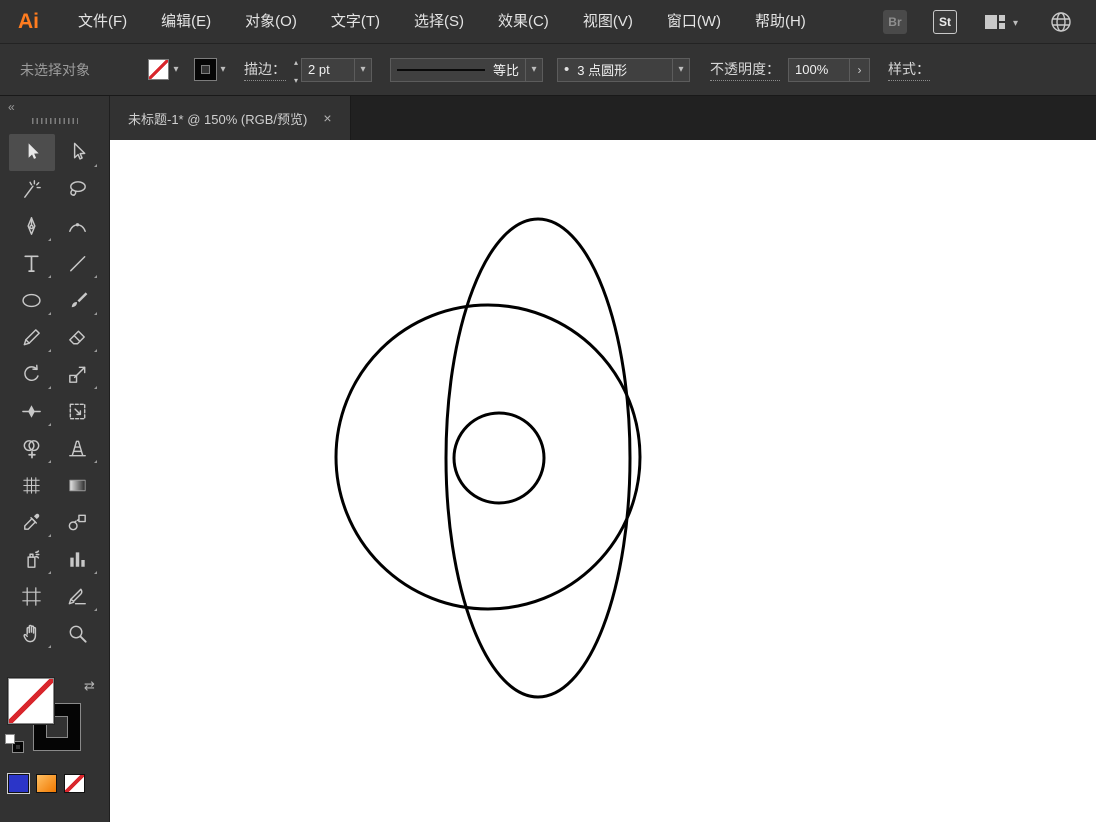 The height and width of the screenshot is (822, 1096). I want to click on stroke-color-swatch, so click(205, 69).